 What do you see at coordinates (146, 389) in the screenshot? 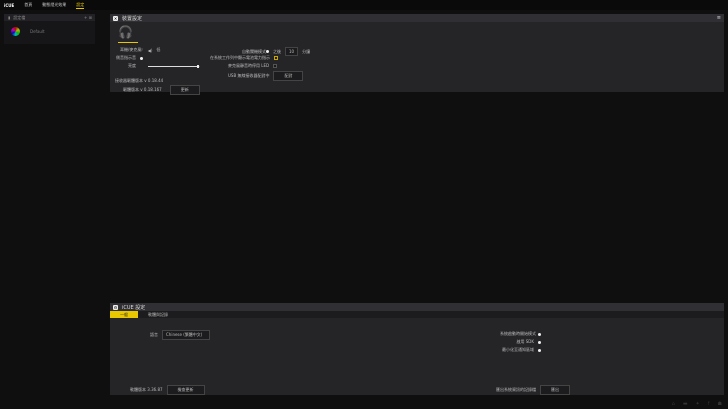
I see `software-version: 軟體版本 3.36.87` at bounding box center [146, 389].